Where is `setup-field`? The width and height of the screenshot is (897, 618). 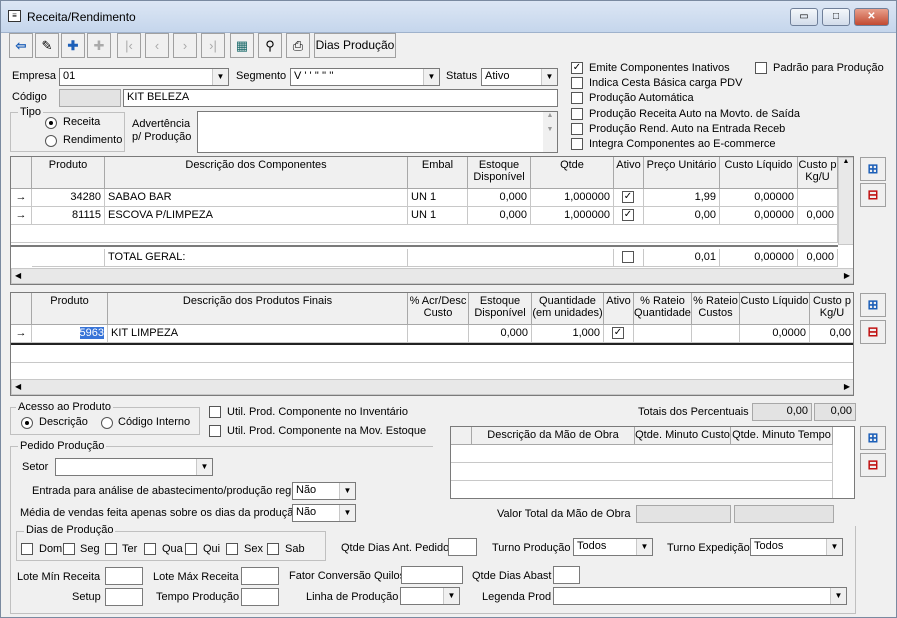 setup-field is located at coordinates (124, 597).